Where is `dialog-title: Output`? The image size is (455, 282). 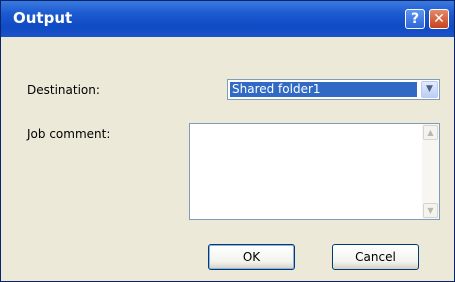 dialog-title: Output is located at coordinates (43, 18).